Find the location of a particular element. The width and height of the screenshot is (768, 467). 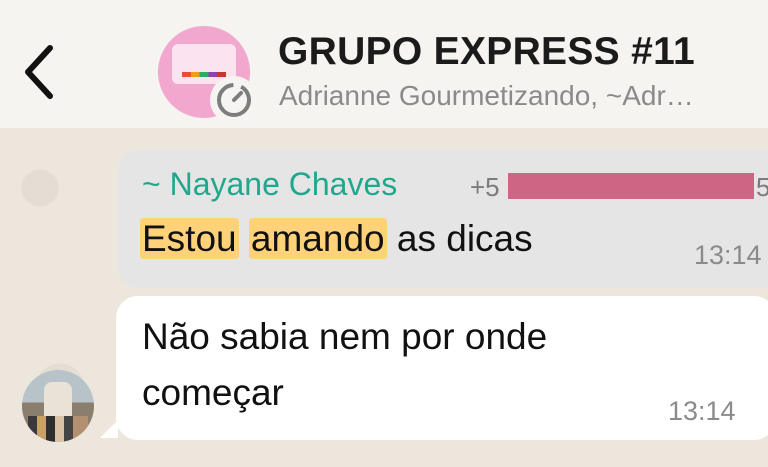

sender-avatar is located at coordinates (58, 406).